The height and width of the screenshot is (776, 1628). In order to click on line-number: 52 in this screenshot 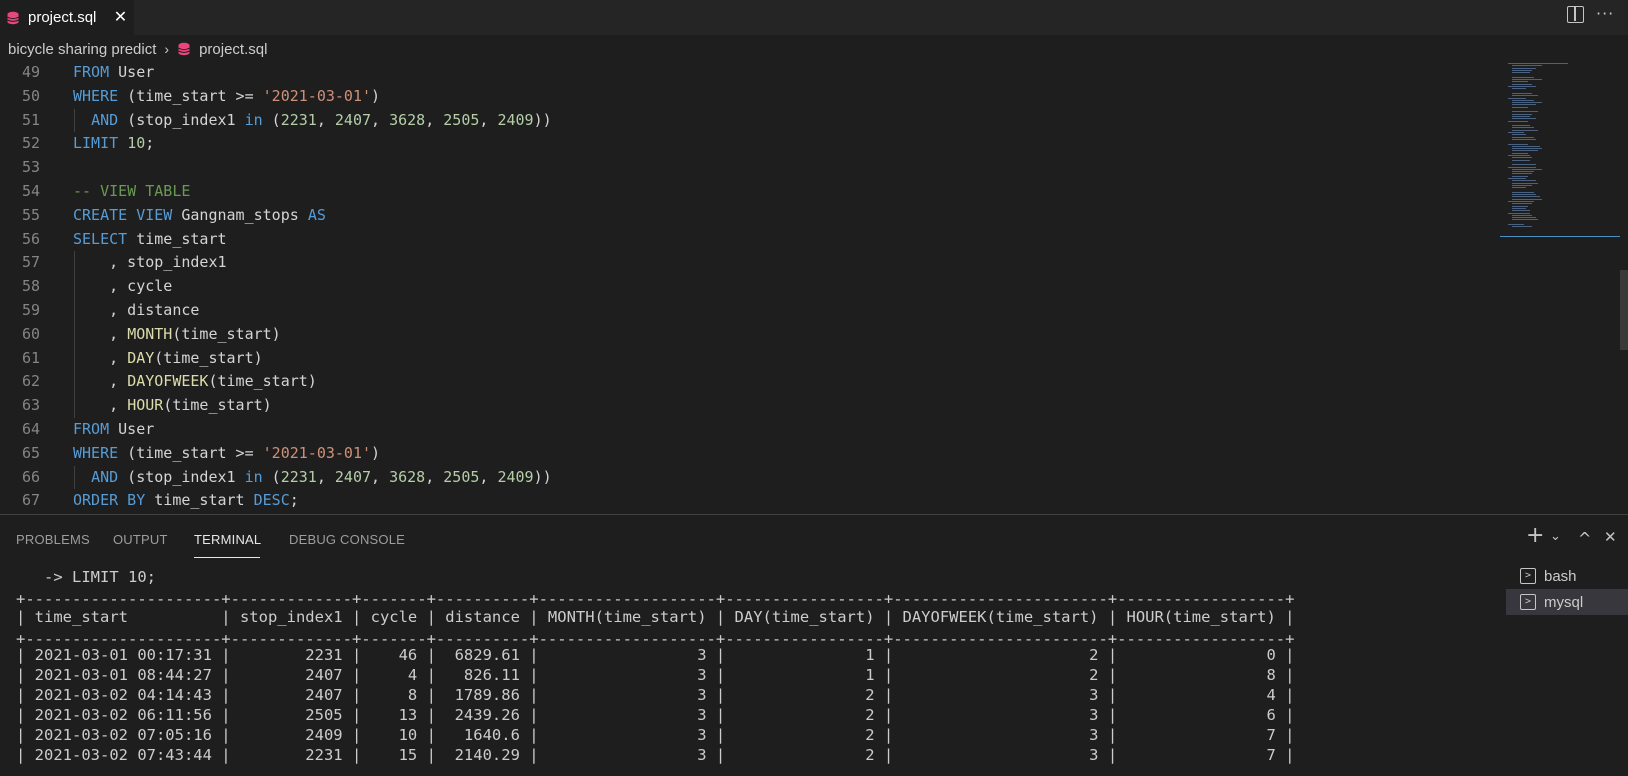, I will do `click(30, 143)`.